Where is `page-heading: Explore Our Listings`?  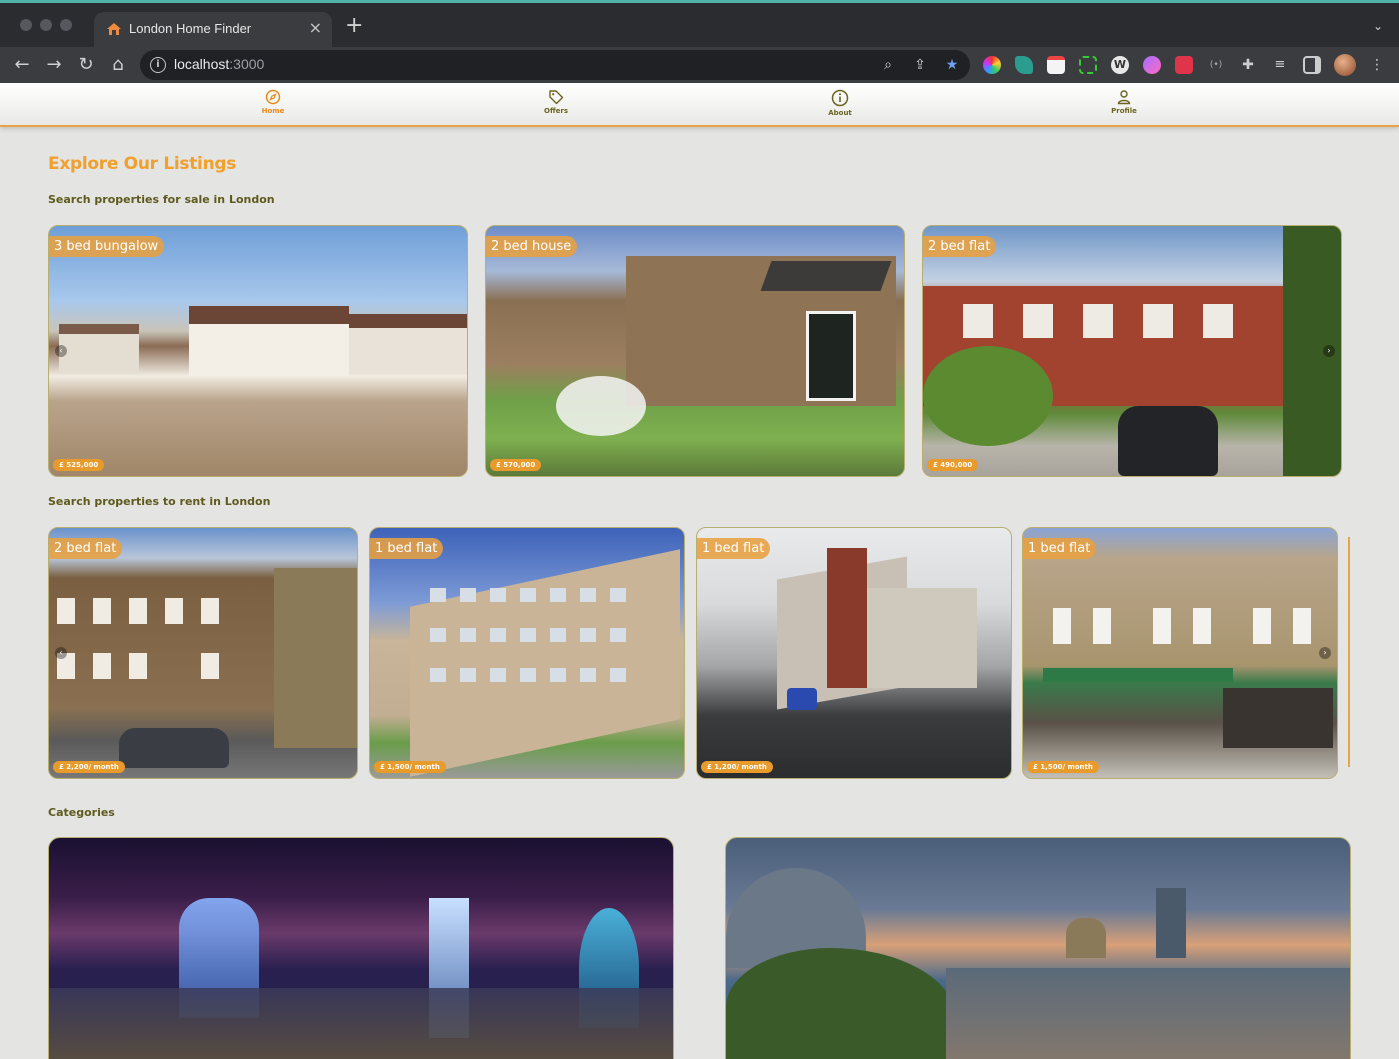 page-heading: Explore Our Listings is located at coordinates (142, 164).